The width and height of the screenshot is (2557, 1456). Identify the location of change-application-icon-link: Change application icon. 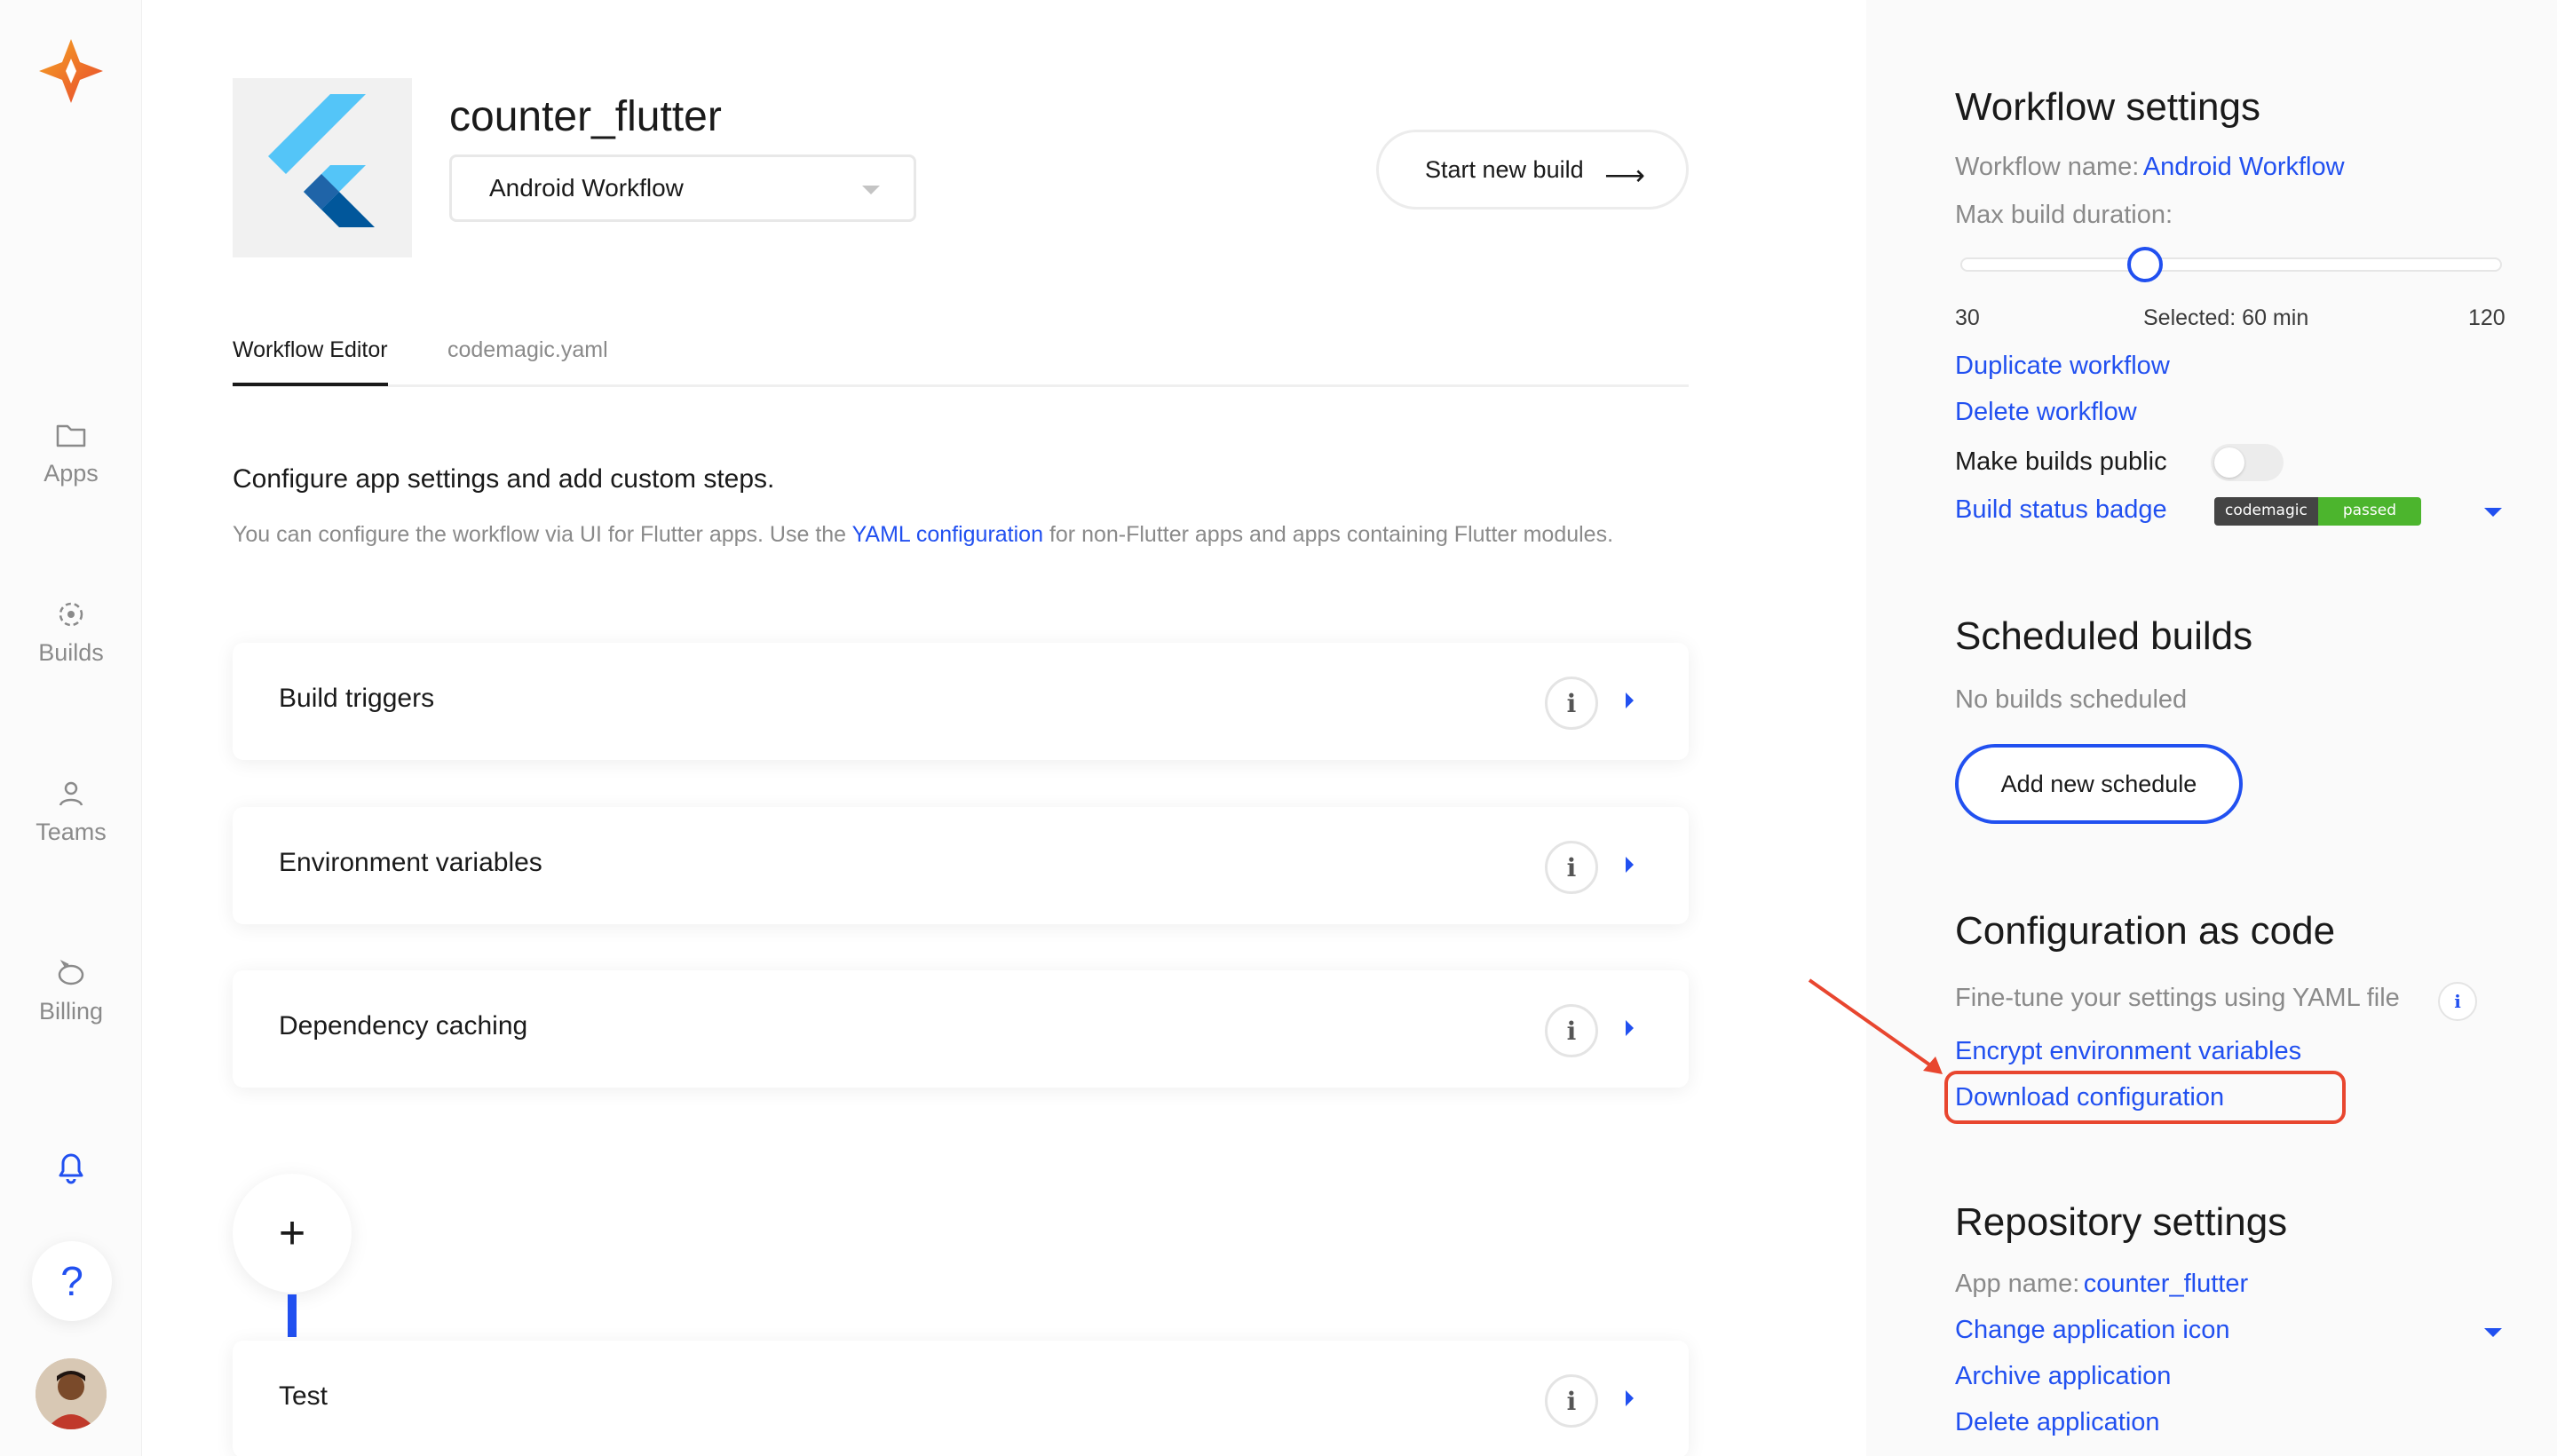
(2092, 1330).